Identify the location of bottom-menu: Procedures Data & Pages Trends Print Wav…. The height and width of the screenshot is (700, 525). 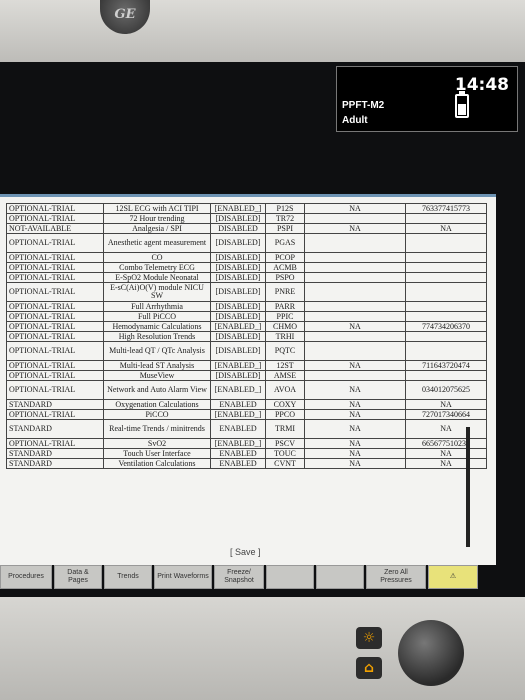
(262, 579).